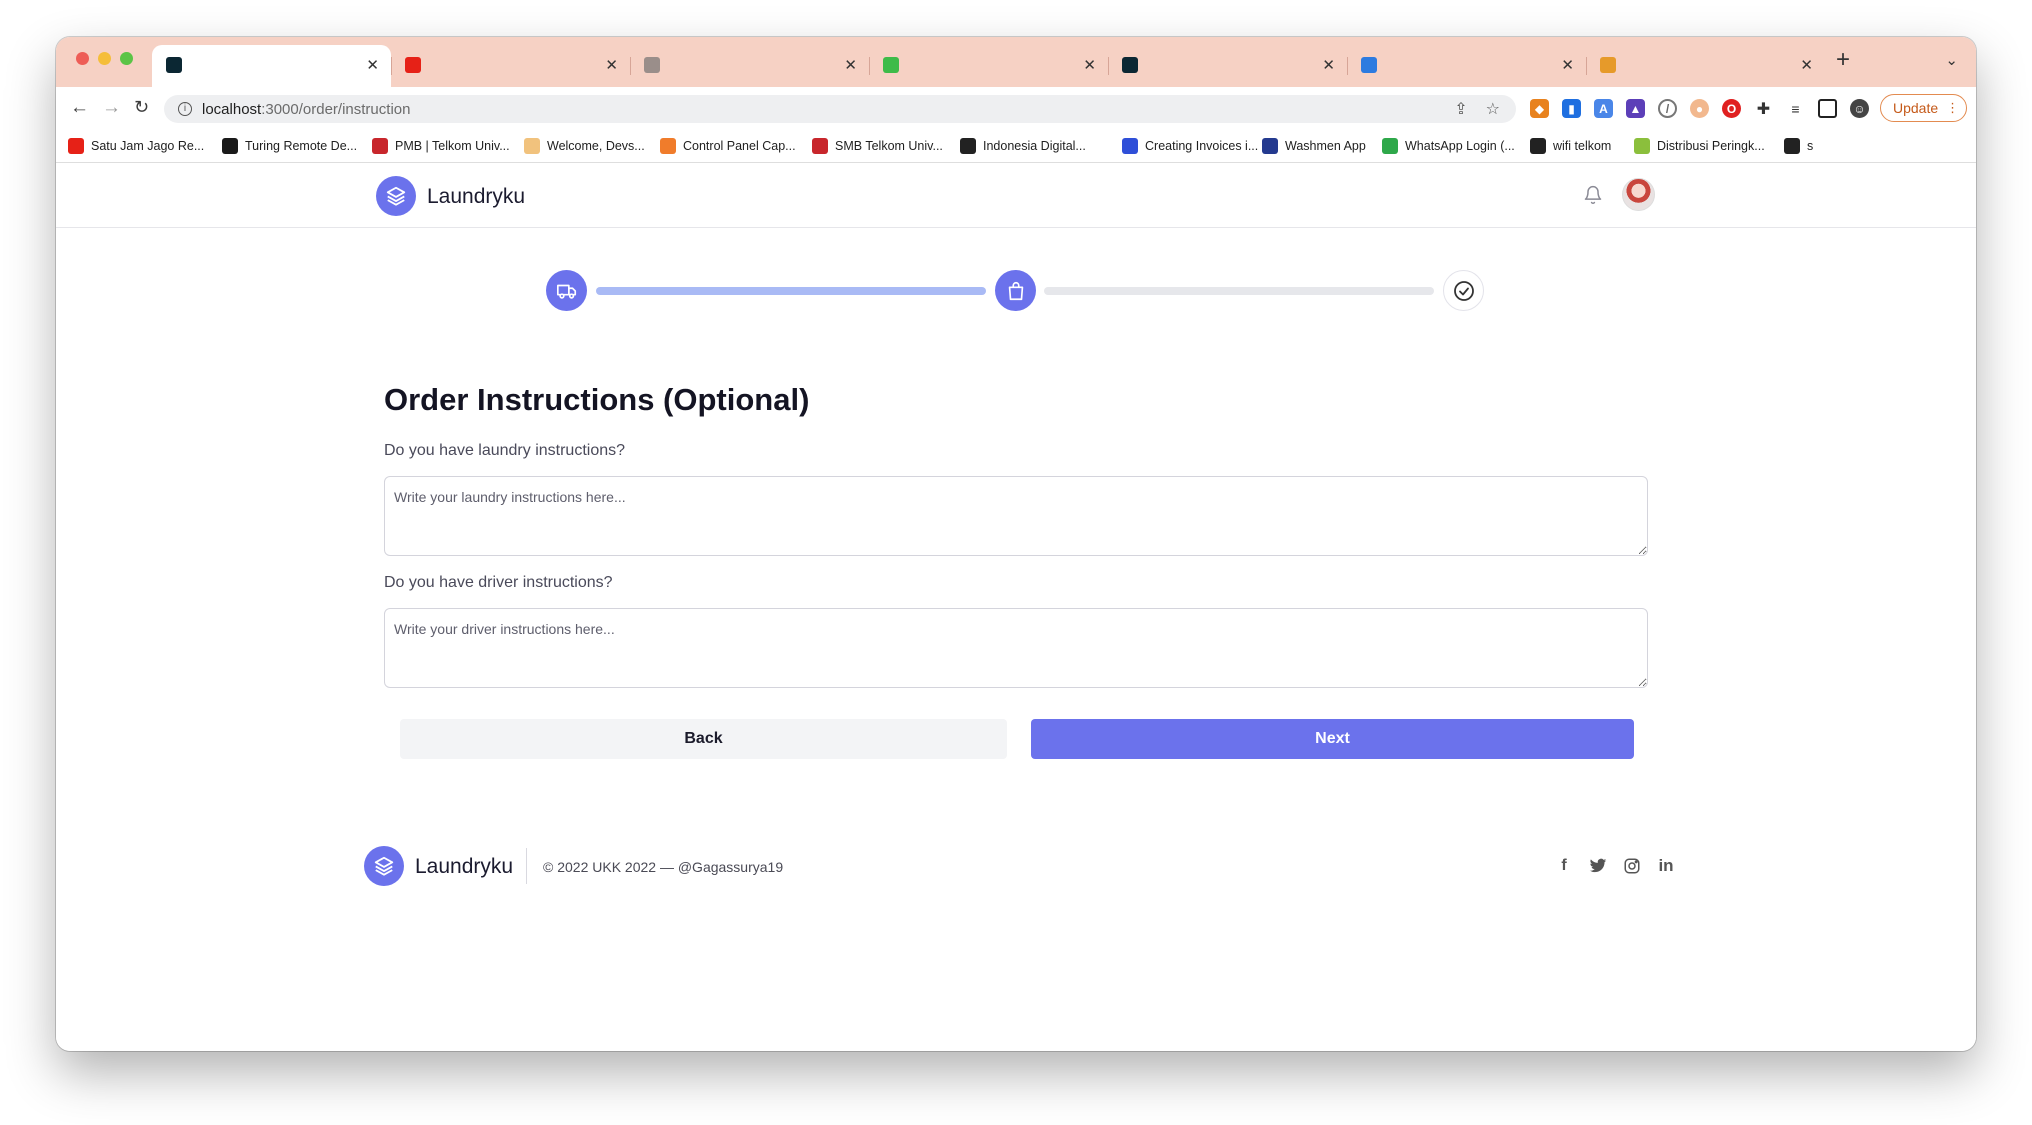  What do you see at coordinates (104, 58) in the screenshot?
I see `minimize-window-button` at bounding box center [104, 58].